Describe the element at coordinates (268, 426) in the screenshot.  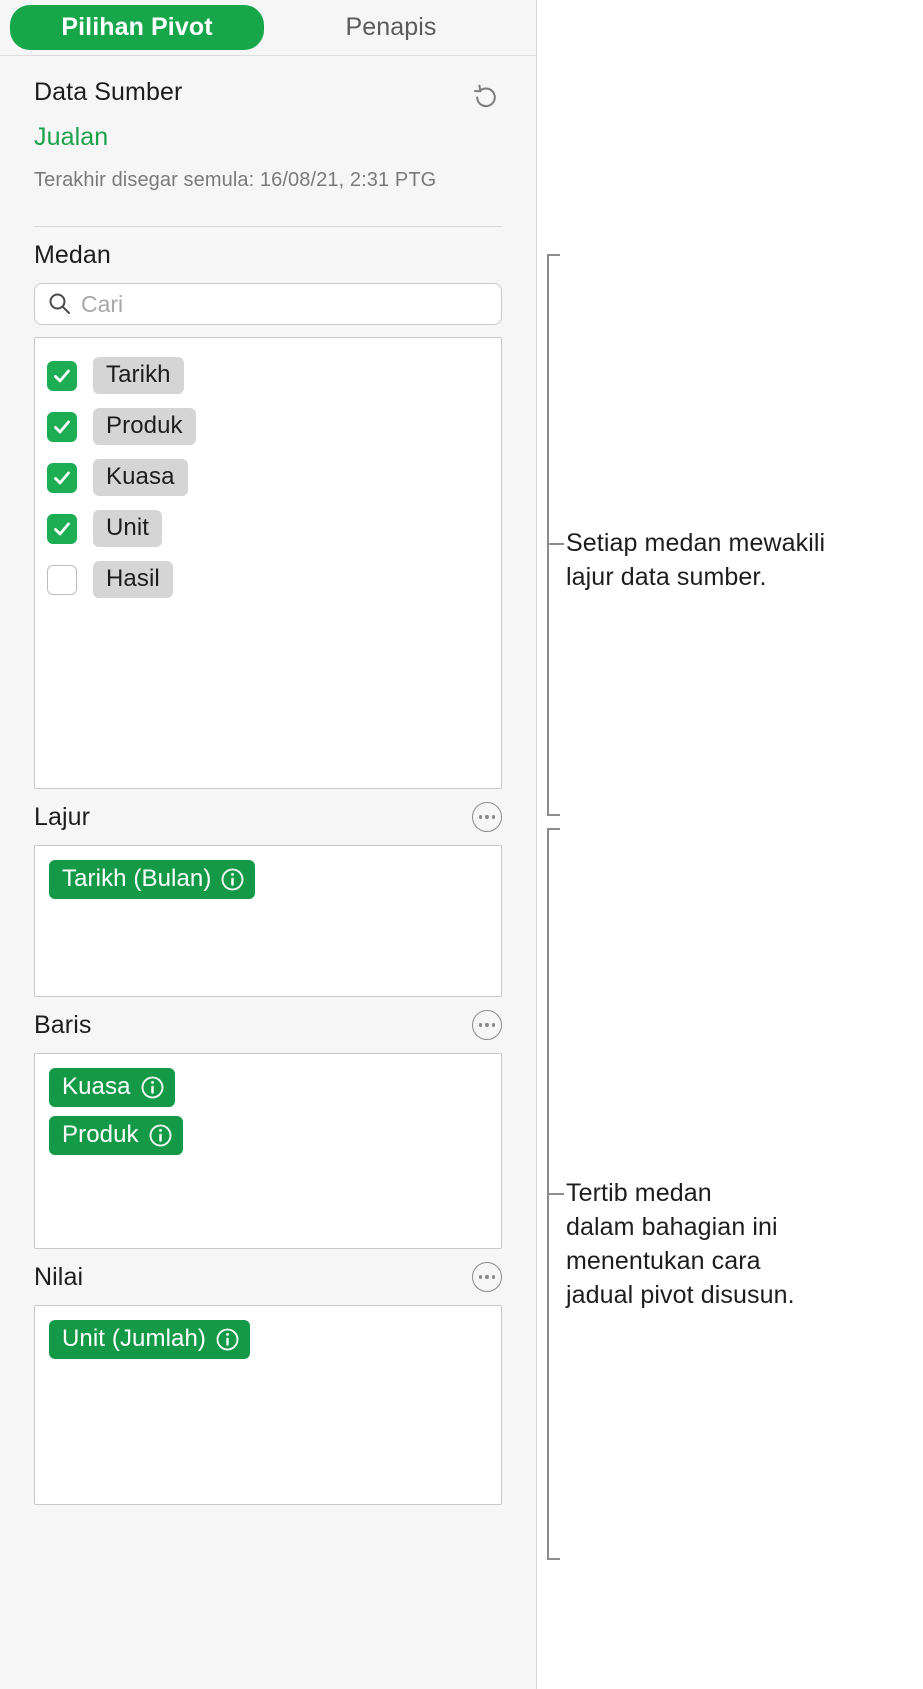
I see `field-list-item: Produk` at that location.